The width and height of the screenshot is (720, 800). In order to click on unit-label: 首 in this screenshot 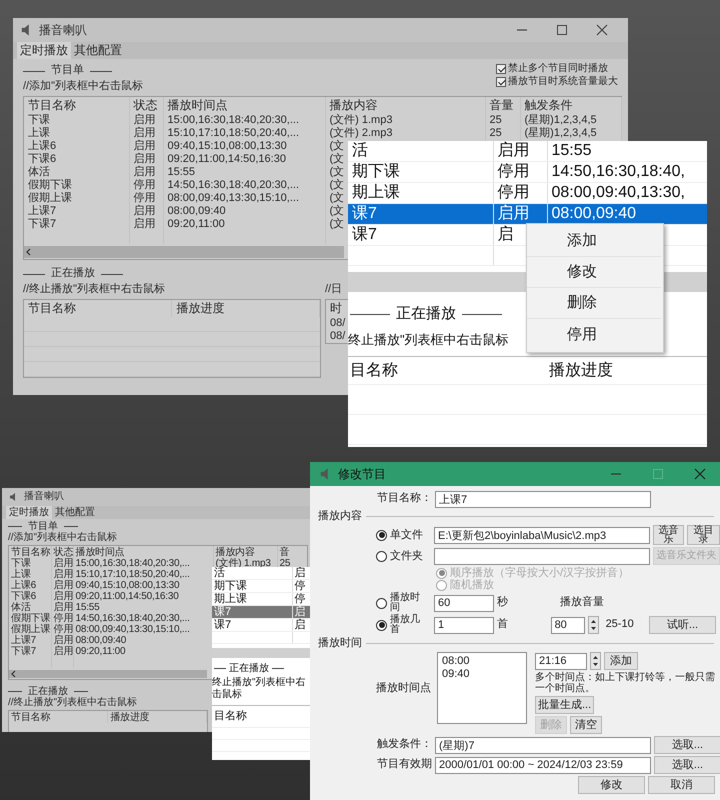, I will do `click(503, 625)`.